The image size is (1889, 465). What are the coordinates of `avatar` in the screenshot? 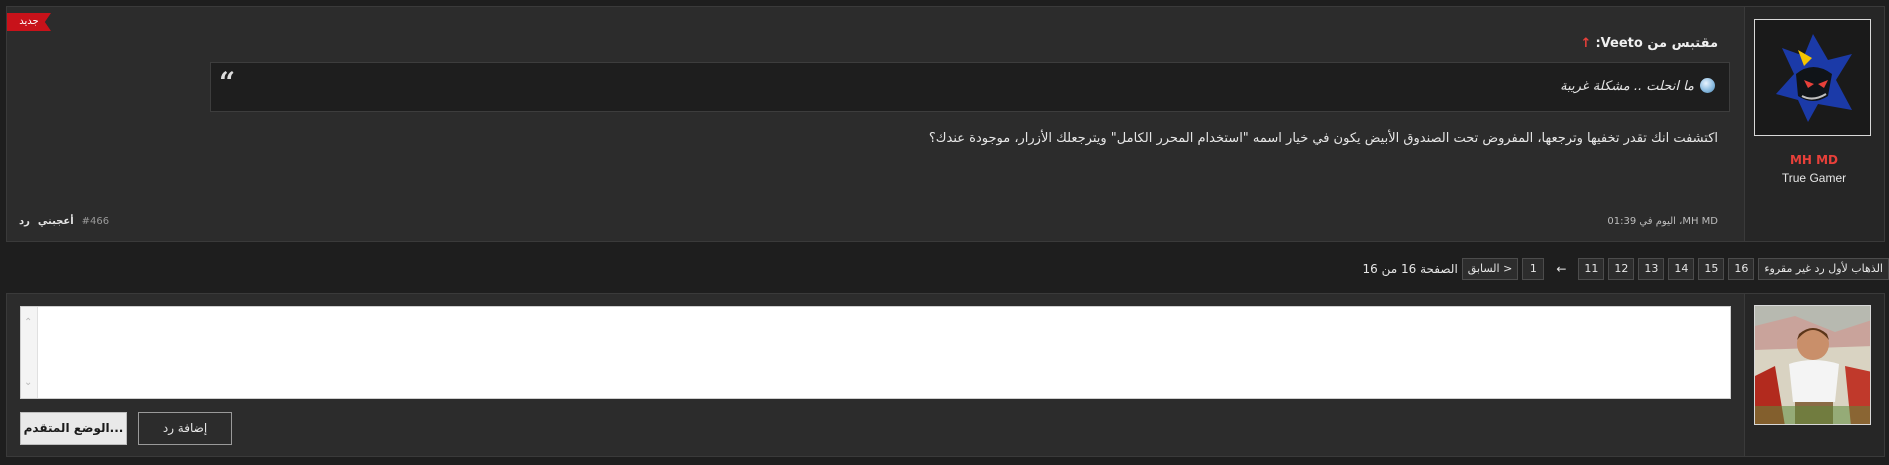 It's located at (1812, 77).